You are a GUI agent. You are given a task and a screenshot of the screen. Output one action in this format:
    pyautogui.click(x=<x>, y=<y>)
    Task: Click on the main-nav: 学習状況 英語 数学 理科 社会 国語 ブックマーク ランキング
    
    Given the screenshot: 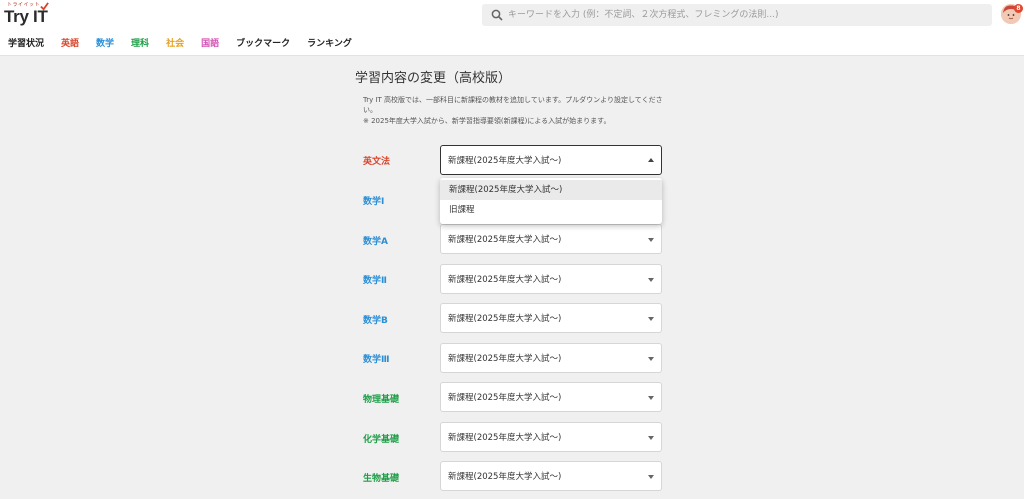 What is the action you would take?
    pyautogui.click(x=188, y=44)
    